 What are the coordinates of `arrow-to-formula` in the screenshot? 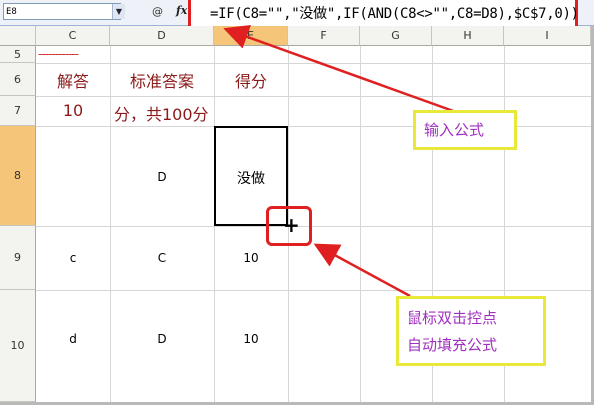 It's located at (340, 69).